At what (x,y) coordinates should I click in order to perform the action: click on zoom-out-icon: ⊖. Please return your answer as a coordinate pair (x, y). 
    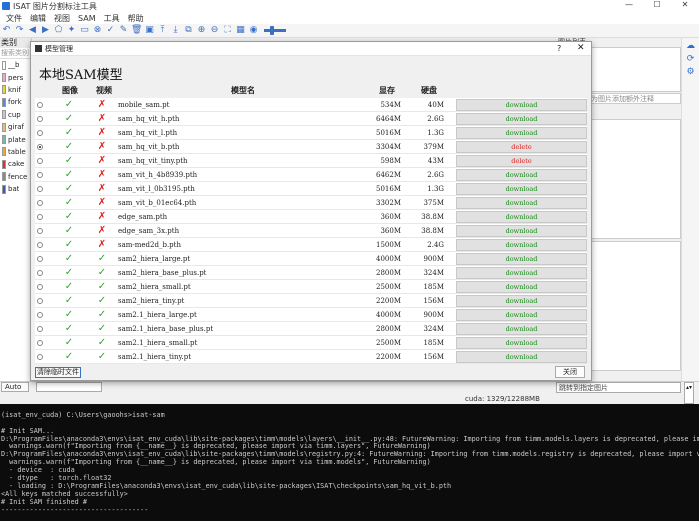
    Looking at the image, I should click on (214, 30).